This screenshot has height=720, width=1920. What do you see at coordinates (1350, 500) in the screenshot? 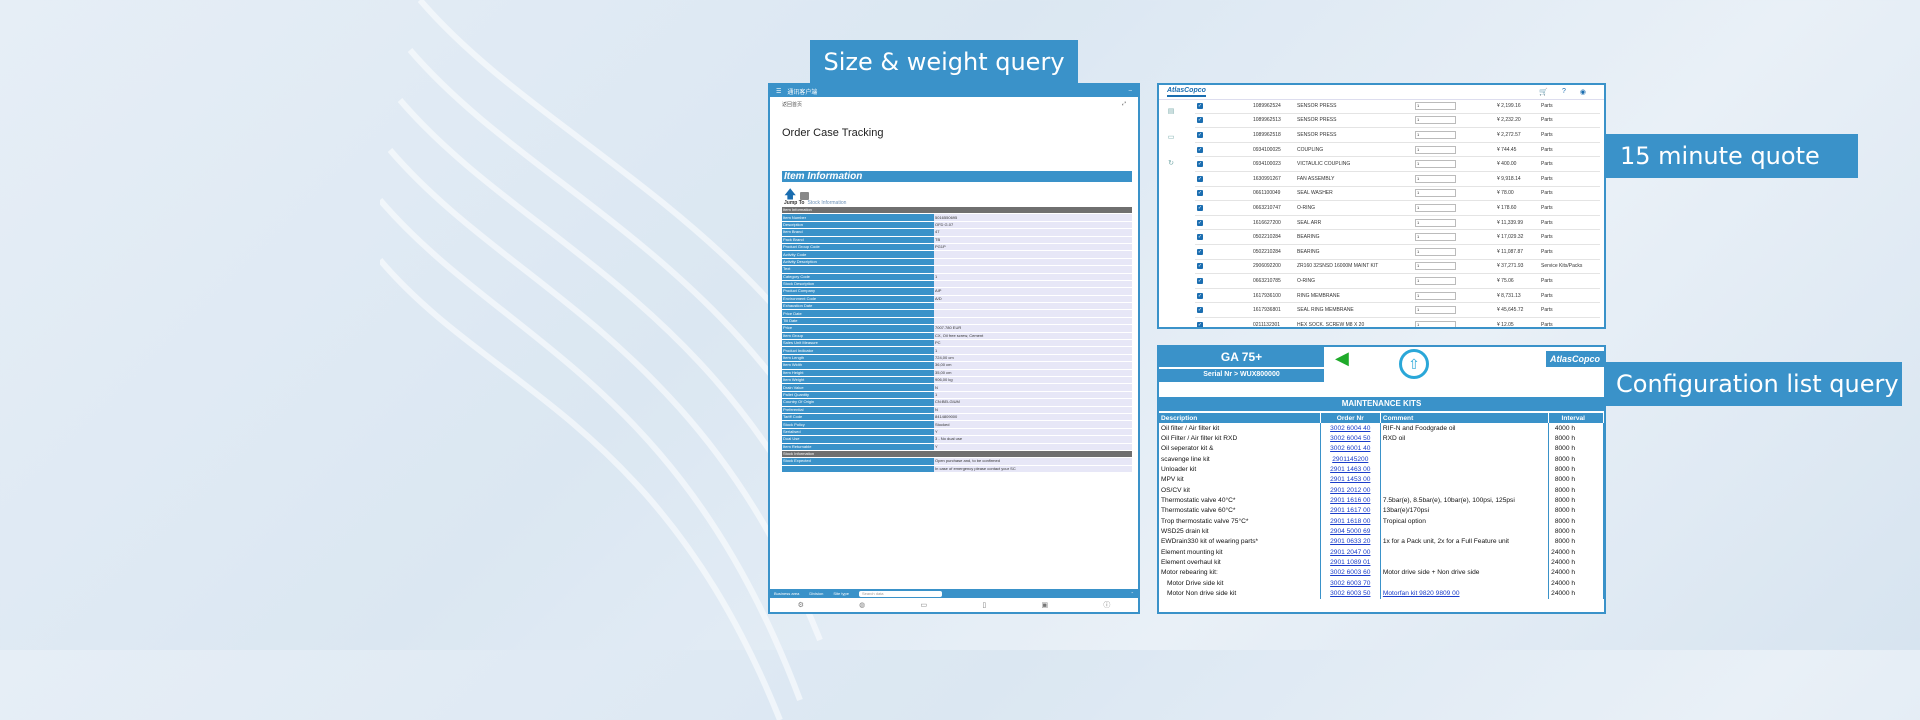
I see `order-number-link: 2901 1616 00` at bounding box center [1350, 500].